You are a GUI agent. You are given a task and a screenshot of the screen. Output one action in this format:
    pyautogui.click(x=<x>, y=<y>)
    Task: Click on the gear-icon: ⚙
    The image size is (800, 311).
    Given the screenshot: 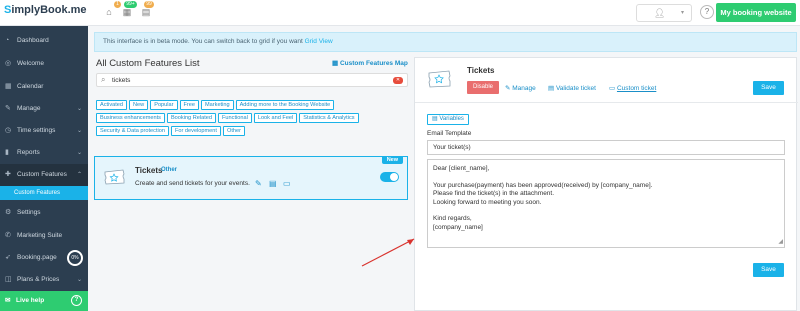 What is the action you would take?
    pyautogui.click(x=8, y=212)
    